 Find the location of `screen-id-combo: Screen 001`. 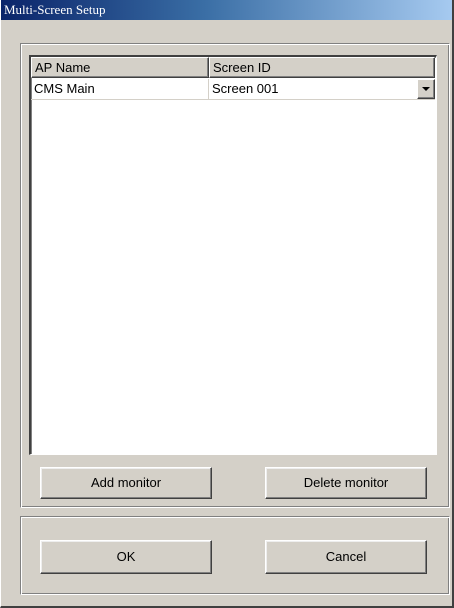

screen-id-combo: Screen 001 is located at coordinates (322, 89).